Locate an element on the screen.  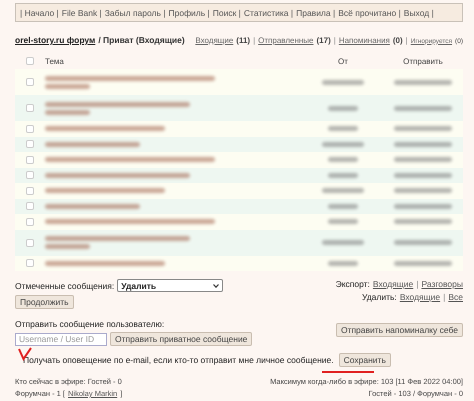
column-header: От is located at coordinates (343, 61).